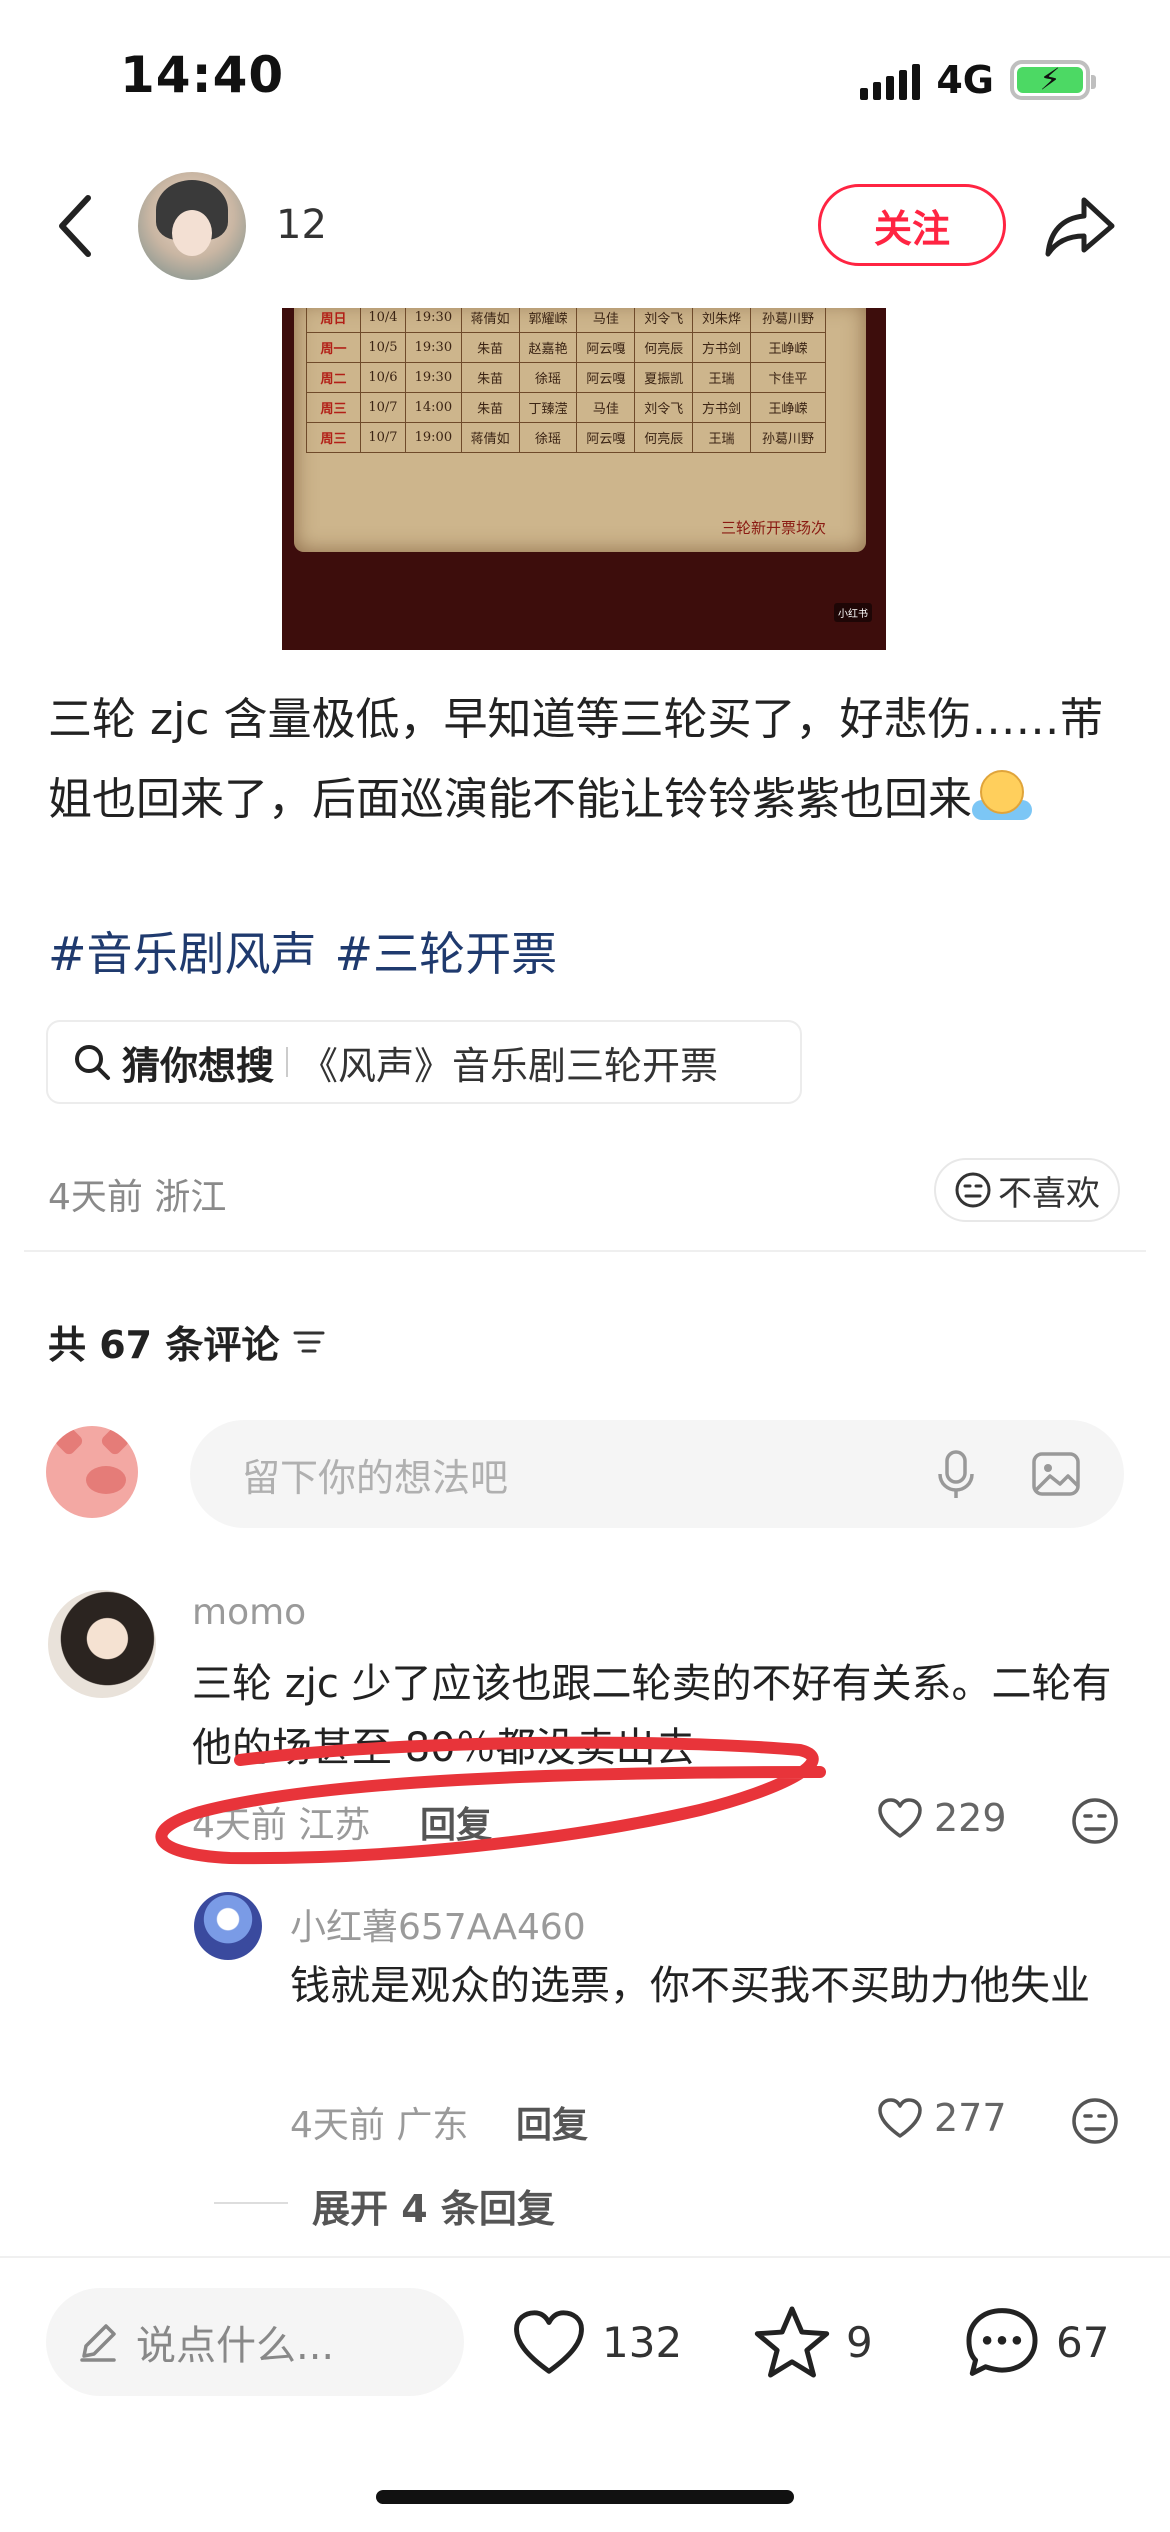 The width and height of the screenshot is (1170, 2532). Describe the element at coordinates (228, 1926) in the screenshot. I see `replier-avatar` at that location.